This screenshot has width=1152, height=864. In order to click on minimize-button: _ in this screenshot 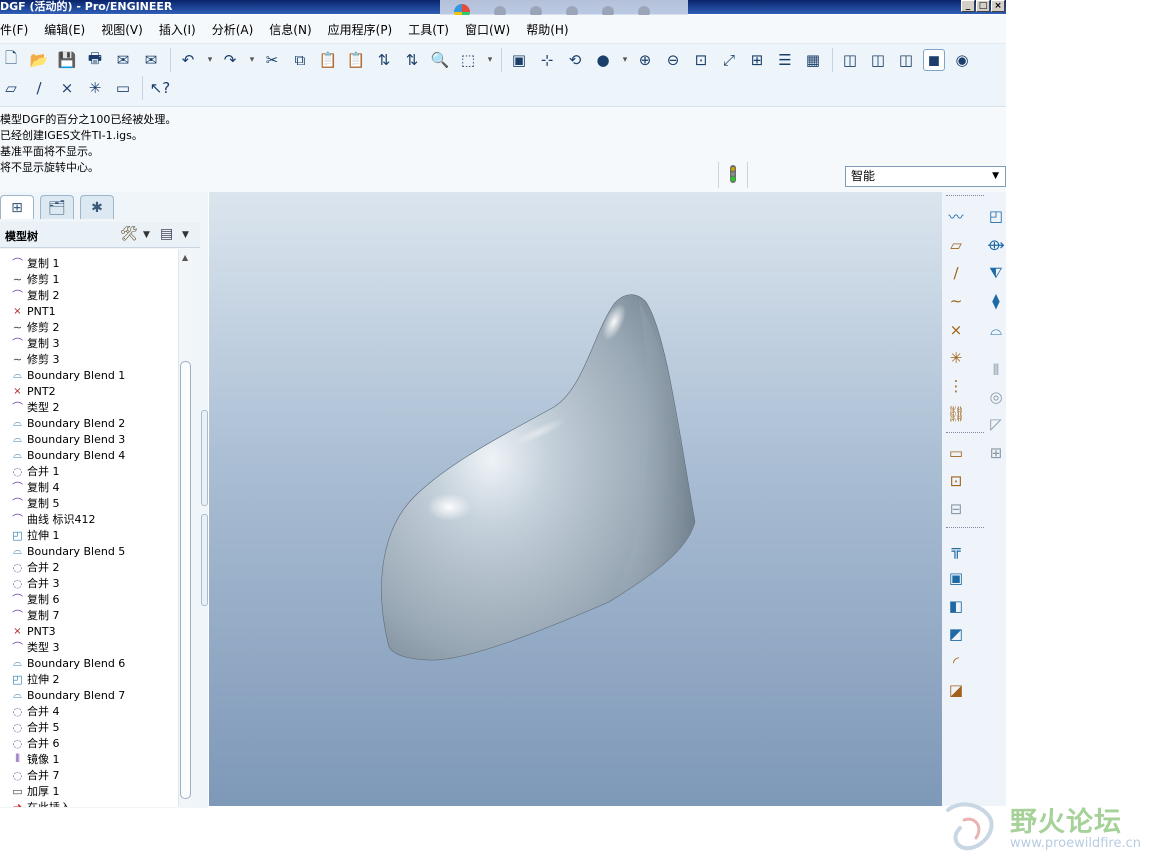, I will do `click(968, 6)`.